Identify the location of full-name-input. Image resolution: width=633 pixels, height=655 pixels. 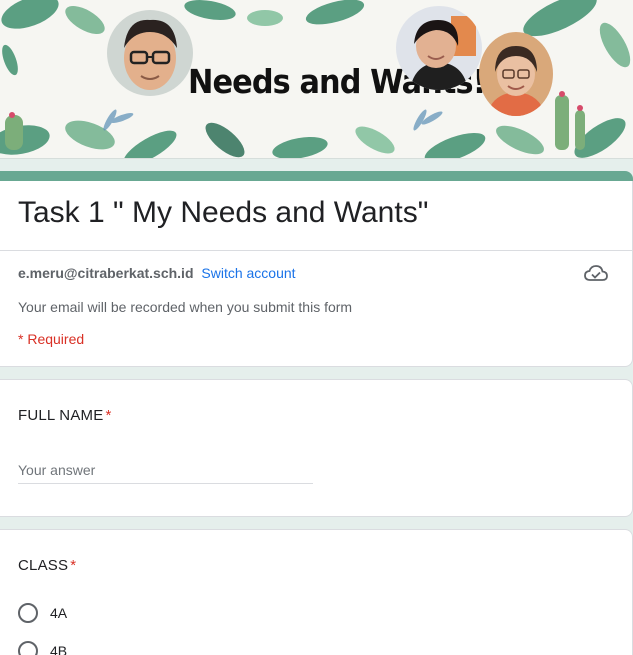
(165, 470).